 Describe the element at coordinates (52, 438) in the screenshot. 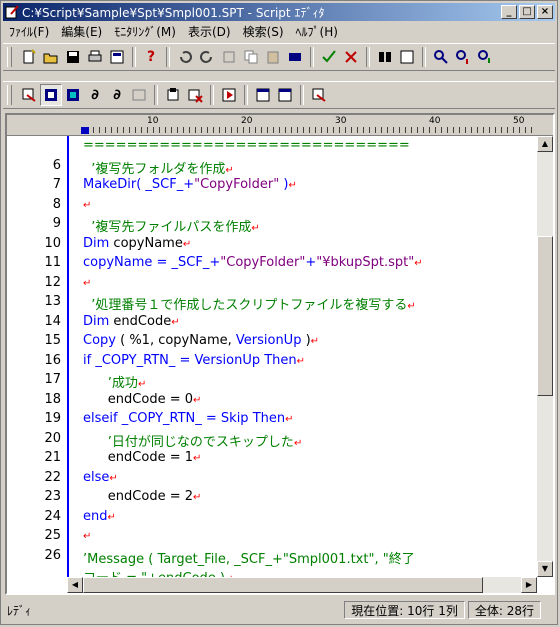

I see `line-number: 20` at that location.